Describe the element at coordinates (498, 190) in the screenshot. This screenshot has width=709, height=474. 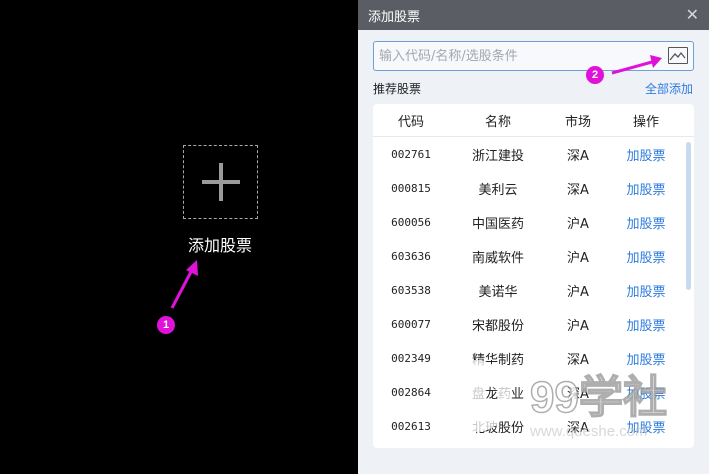
I see `stock-name: 美利云` at that location.